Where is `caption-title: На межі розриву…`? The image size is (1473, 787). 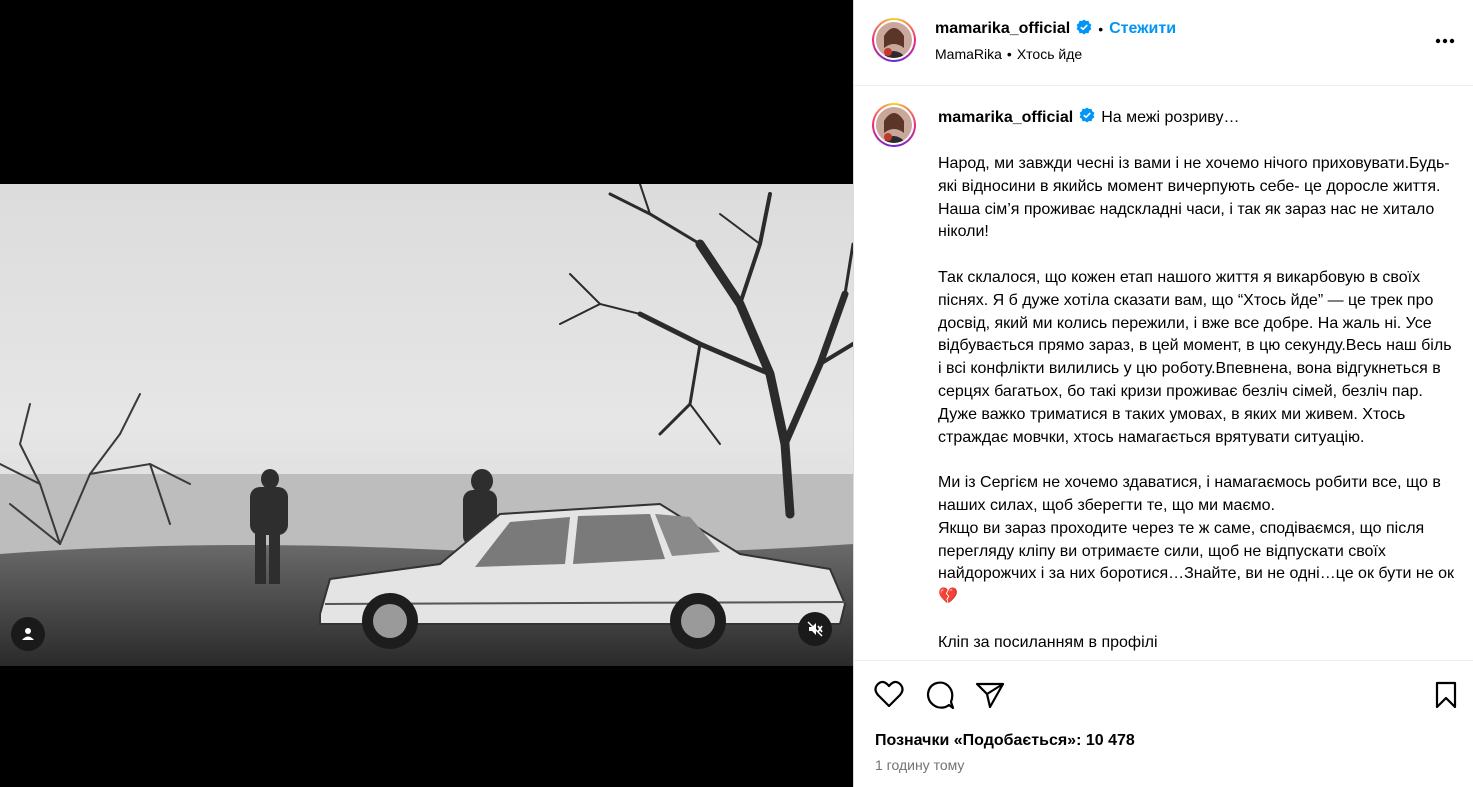
caption-title: На межі розриву… is located at coordinates (1170, 117).